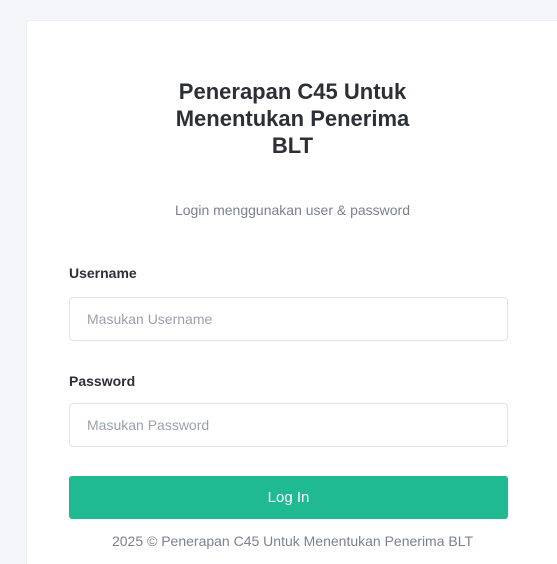 This screenshot has height=564, width=557. Describe the element at coordinates (102, 381) in the screenshot. I see `password-label: Password` at that location.